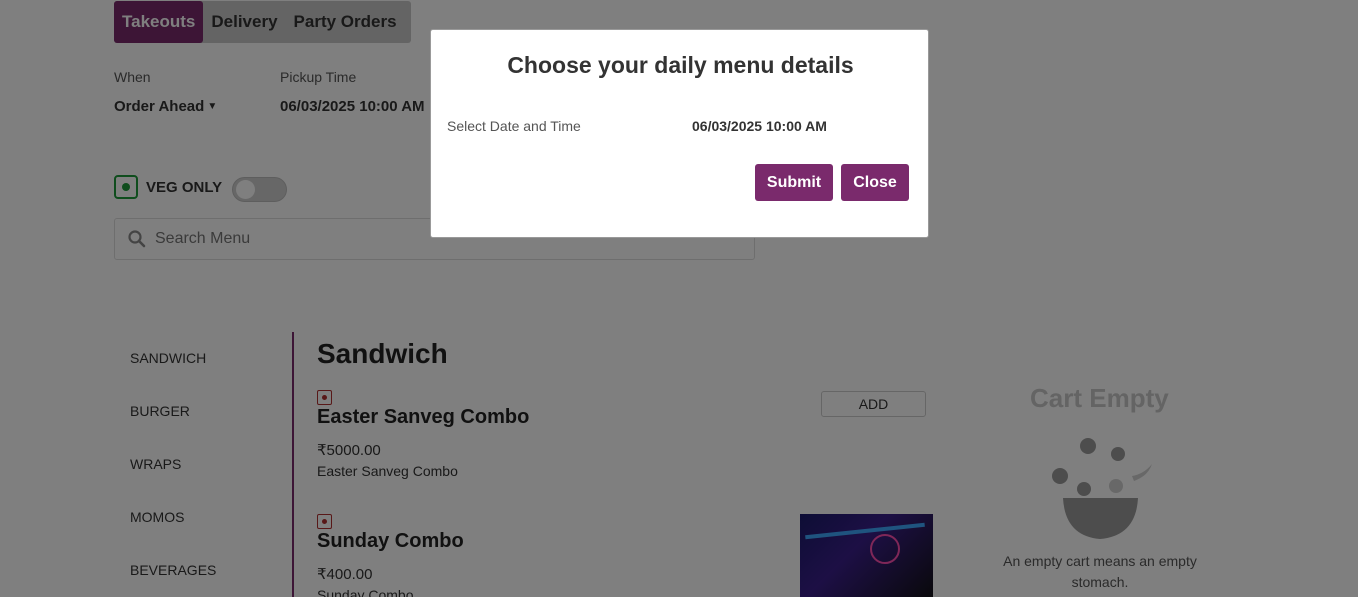 This screenshot has width=1358, height=597. Describe the element at coordinates (680, 65) in the screenshot. I see `modal-title: Choose your daily menu details` at that location.